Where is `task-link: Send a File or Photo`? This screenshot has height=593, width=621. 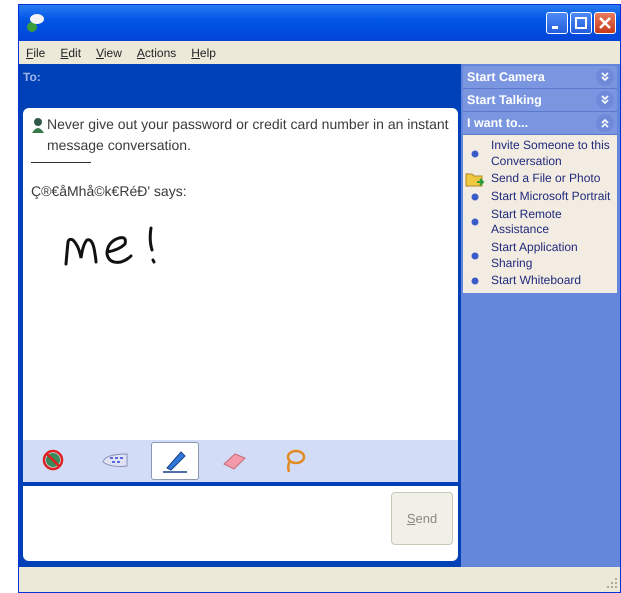
task-link: Send a File or Photo is located at coordinates (551, 179).